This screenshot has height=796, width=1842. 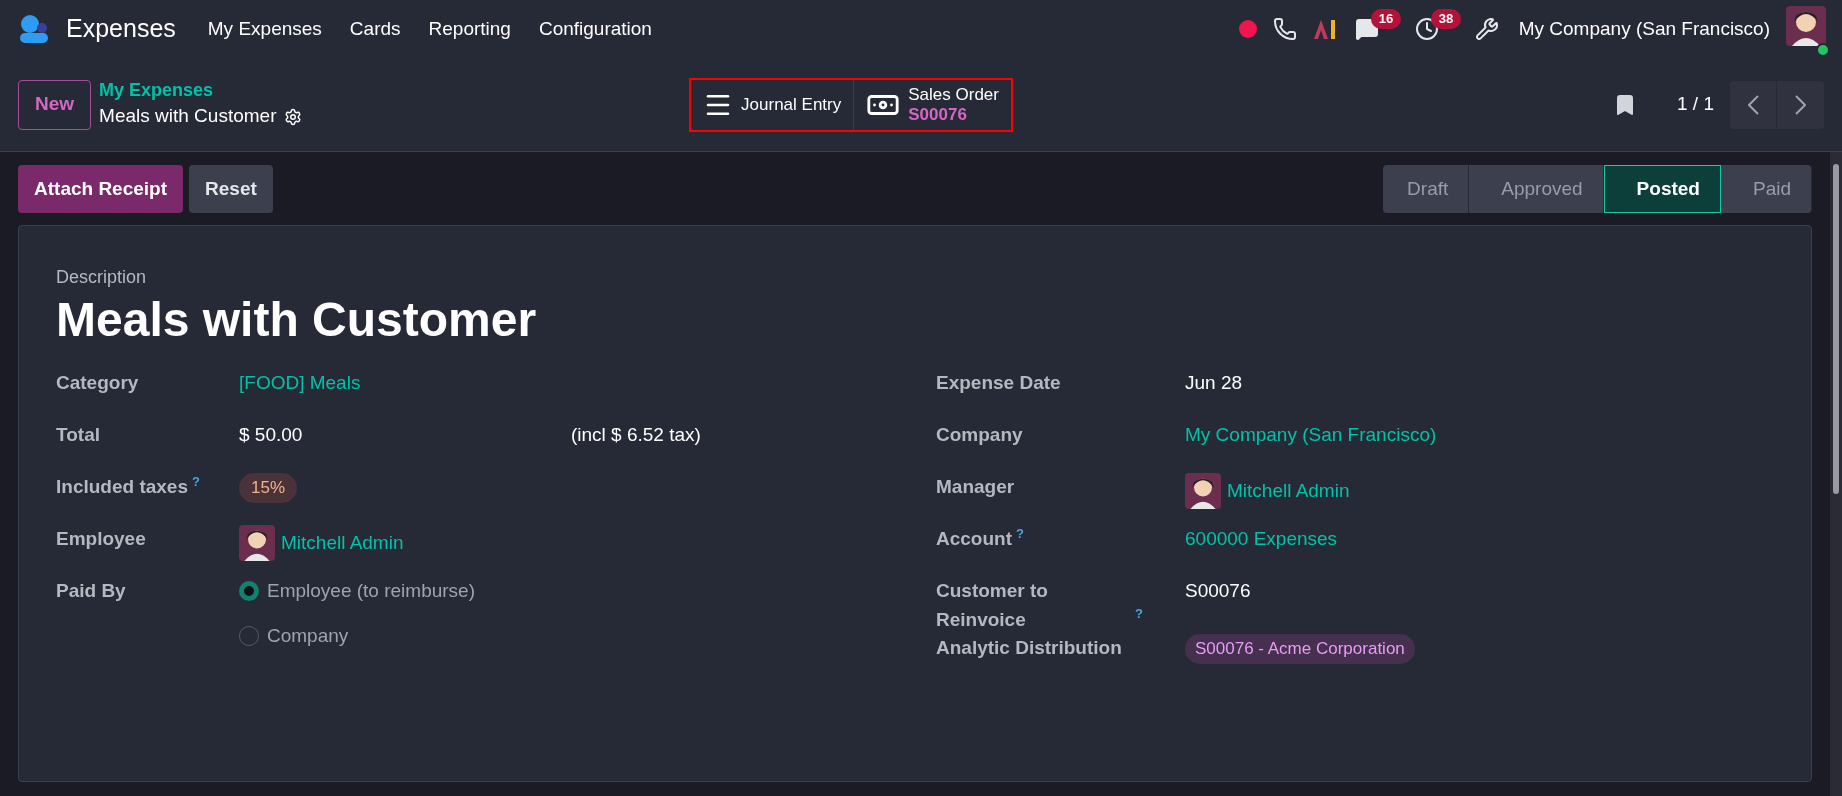 I want to click on tax-note: (incl $ 6.52 tax), so click(x=636, y=435).